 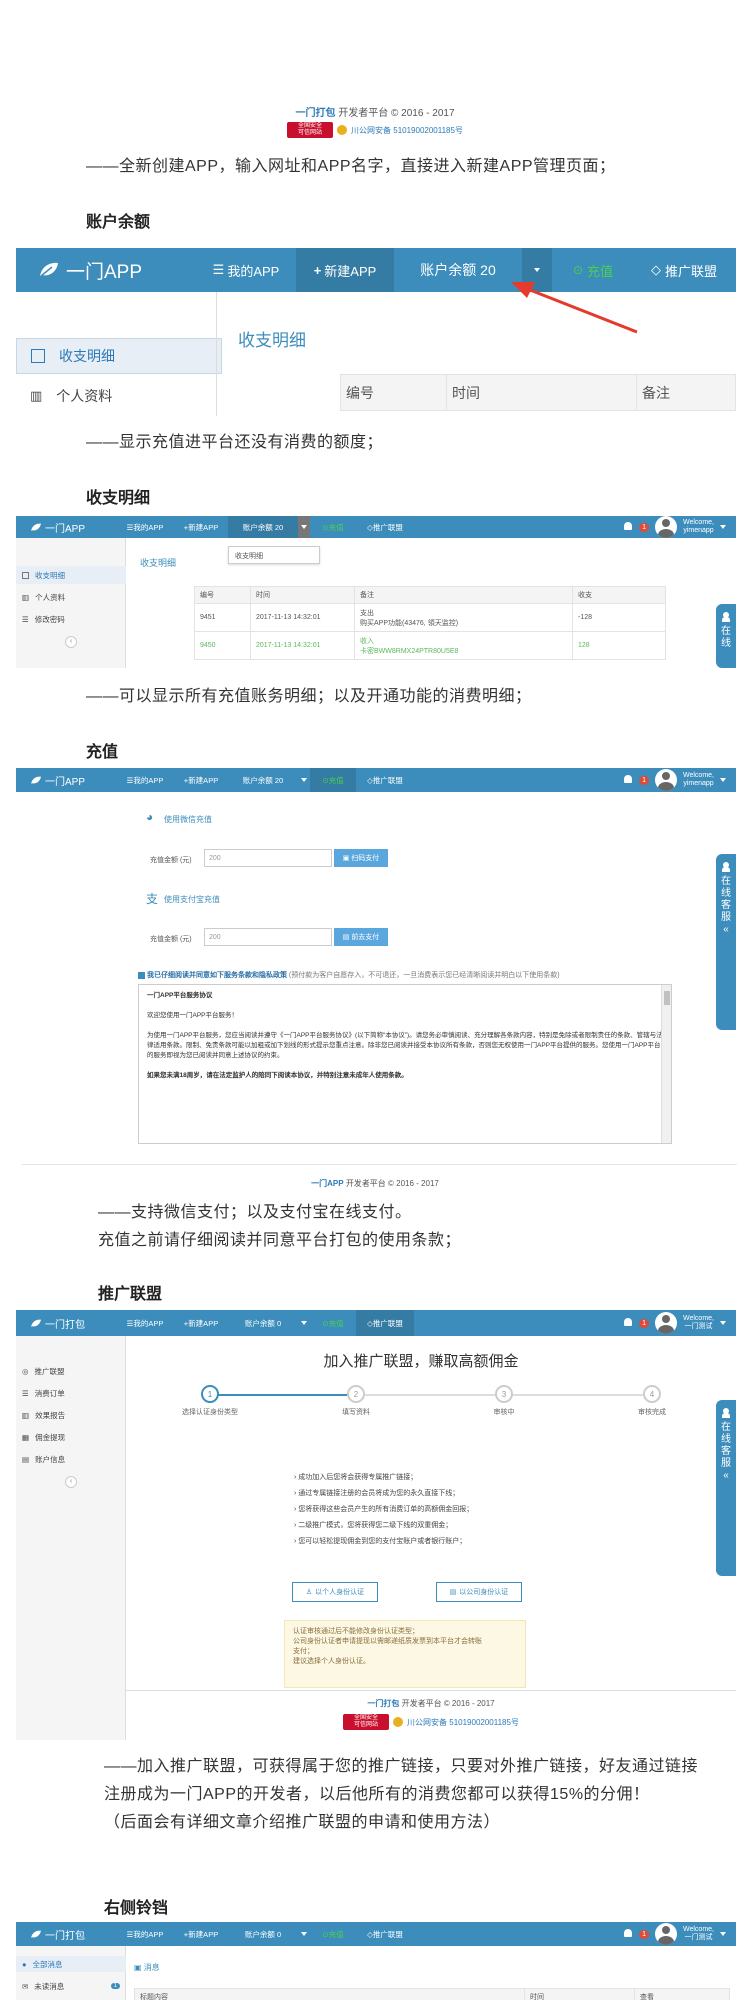 I want to click on company-verify-button: ▤ 以公司身份认证, so click(x=479, y=1592).